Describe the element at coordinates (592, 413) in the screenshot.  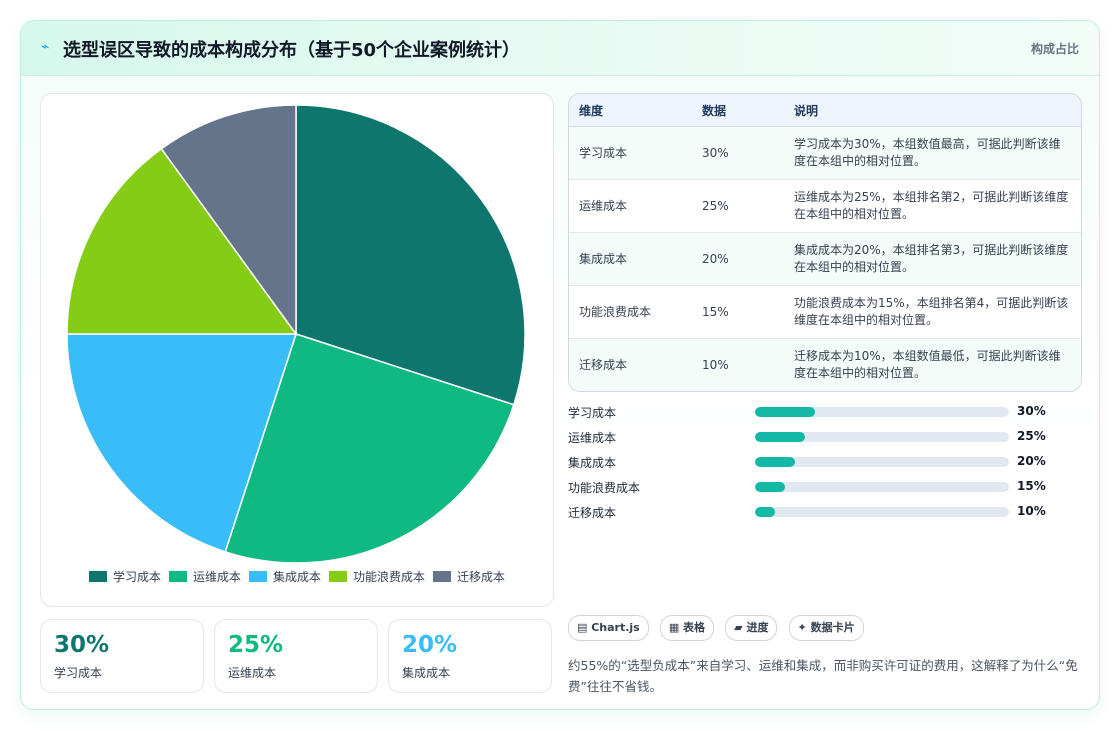
I see `progress-label: 学习成本` at that location.